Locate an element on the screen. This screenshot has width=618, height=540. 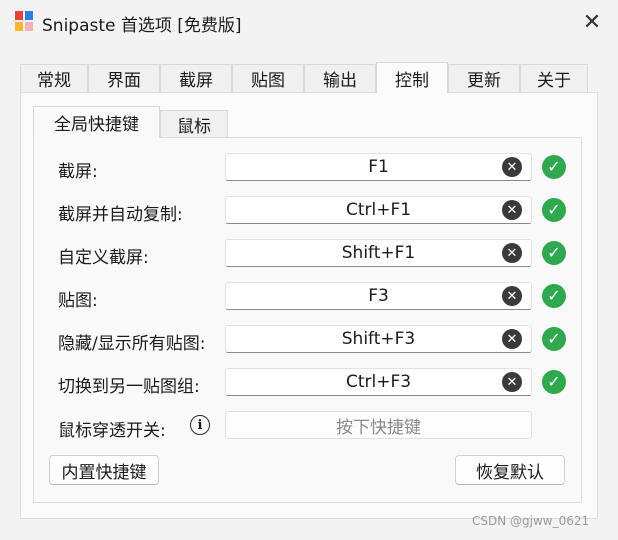
close-button: ✕ is located at coordinates (592, 22).